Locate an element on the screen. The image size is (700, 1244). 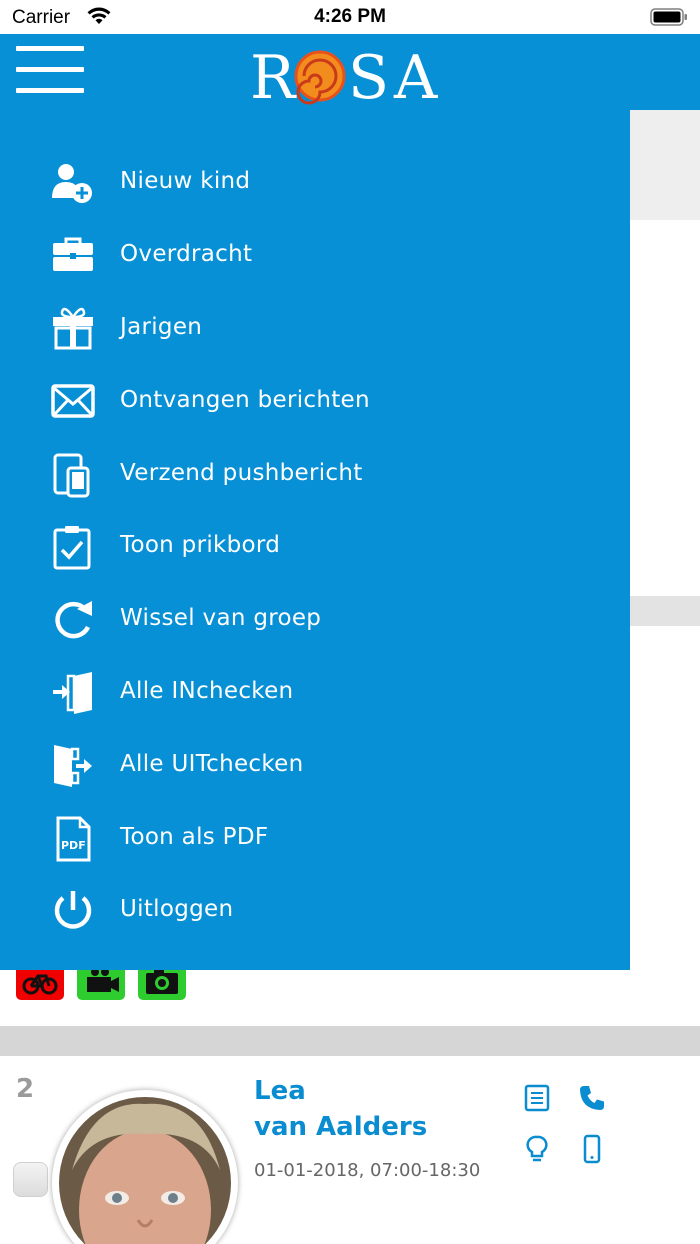
menu-item-alle-inchecken: Alle INchecken is located at coordinates (315, 692).